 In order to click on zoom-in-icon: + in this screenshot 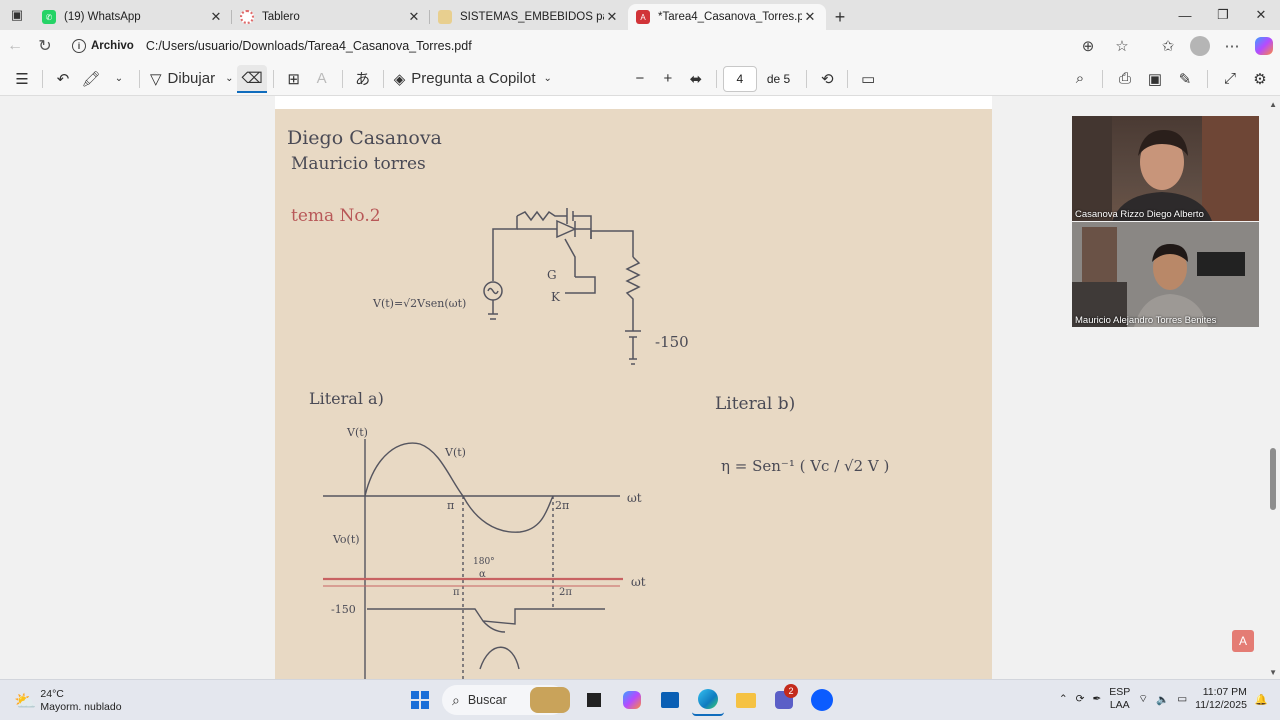, I will do `click(668, 79)`.